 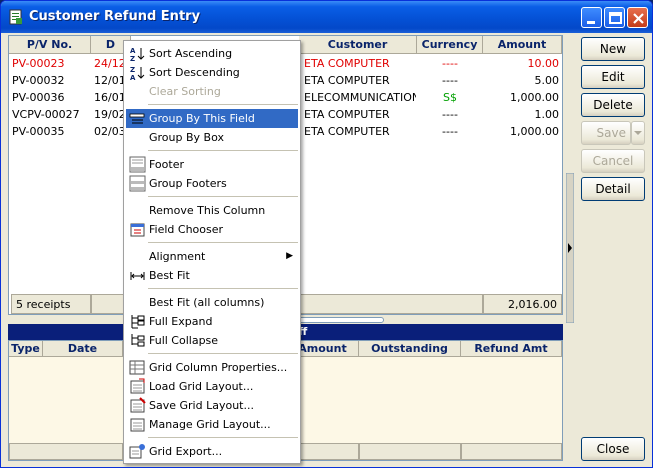 I want to click on column-header-customer: Customer, so click(x=358, y=45).